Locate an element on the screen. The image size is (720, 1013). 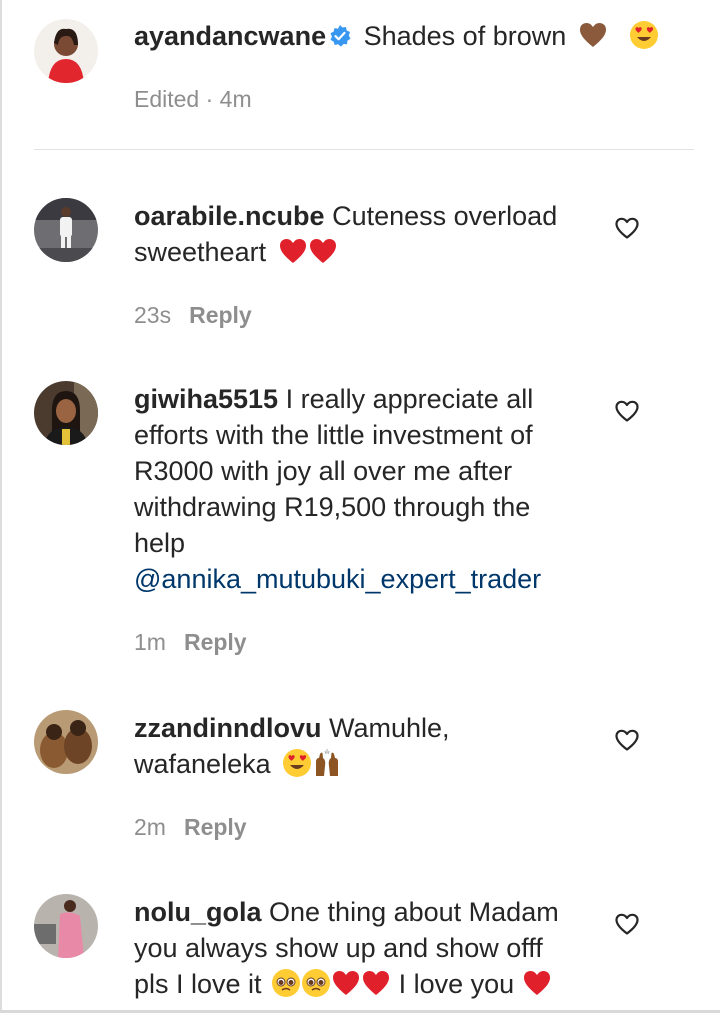
comment-body: One thing about Madam is located at coordinates (414, 912).